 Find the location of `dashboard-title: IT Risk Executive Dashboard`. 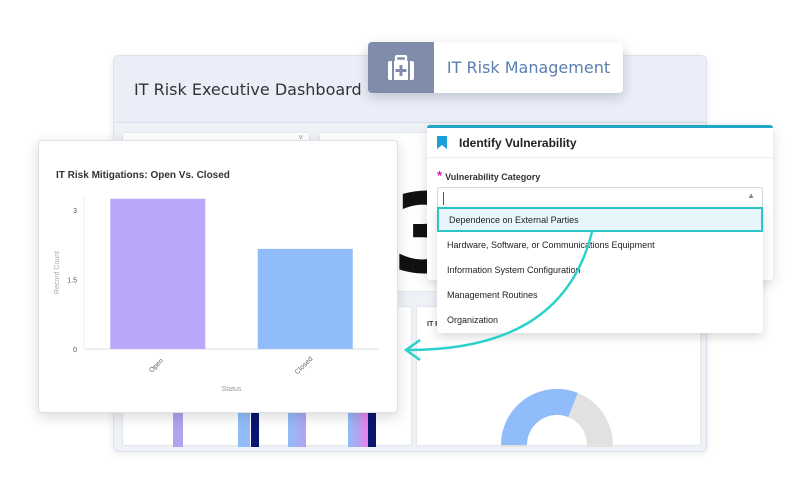

dashboard-title: IT Risk Executive Dashboard is located at coordinates (248, 89).